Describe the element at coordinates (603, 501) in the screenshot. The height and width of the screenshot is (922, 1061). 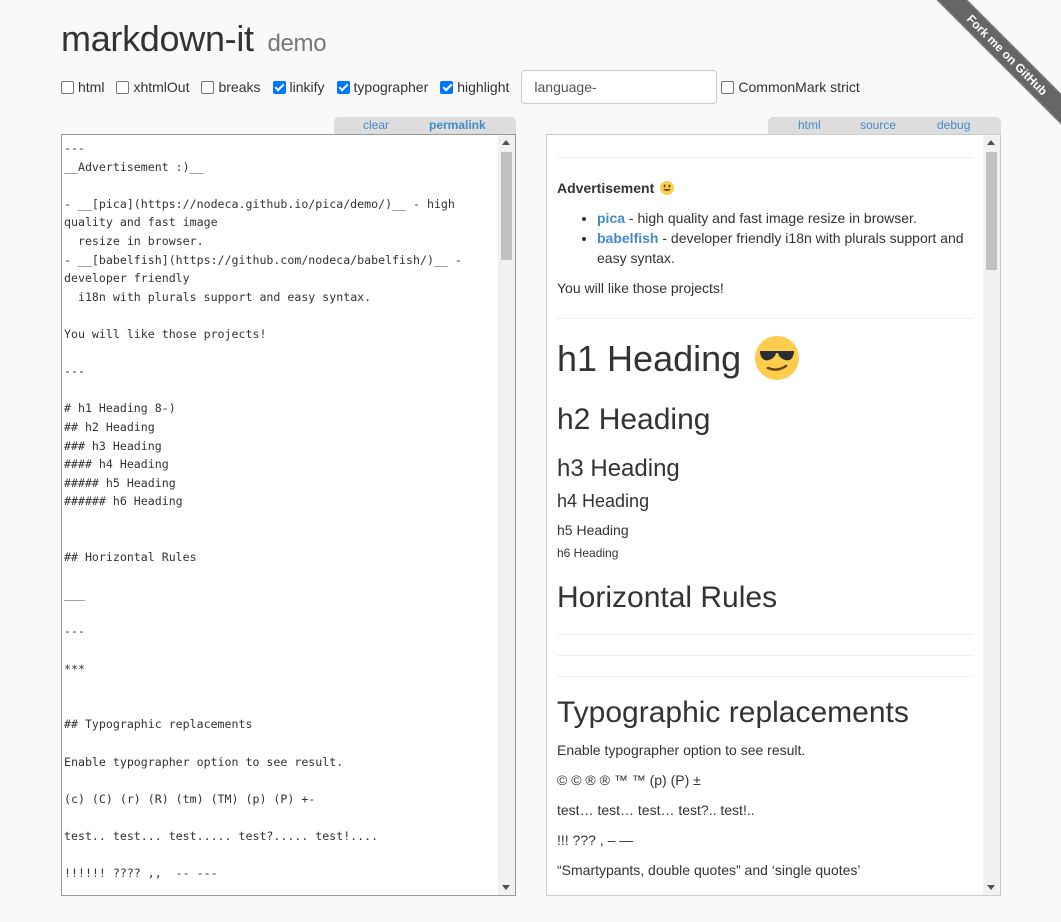
I see `h4-heading: h4 Heading` at that location.